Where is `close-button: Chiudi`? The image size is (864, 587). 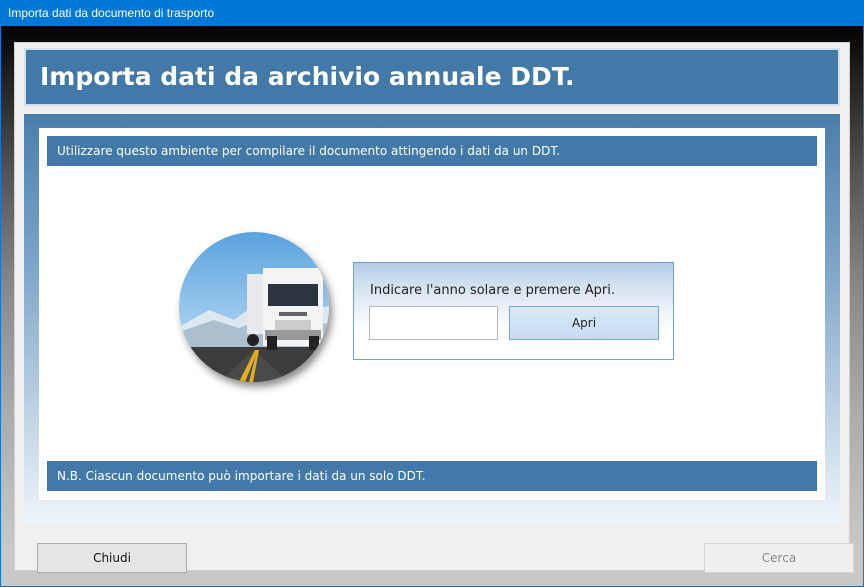
close-button: Chiudi is located at coordinates (112, 558).